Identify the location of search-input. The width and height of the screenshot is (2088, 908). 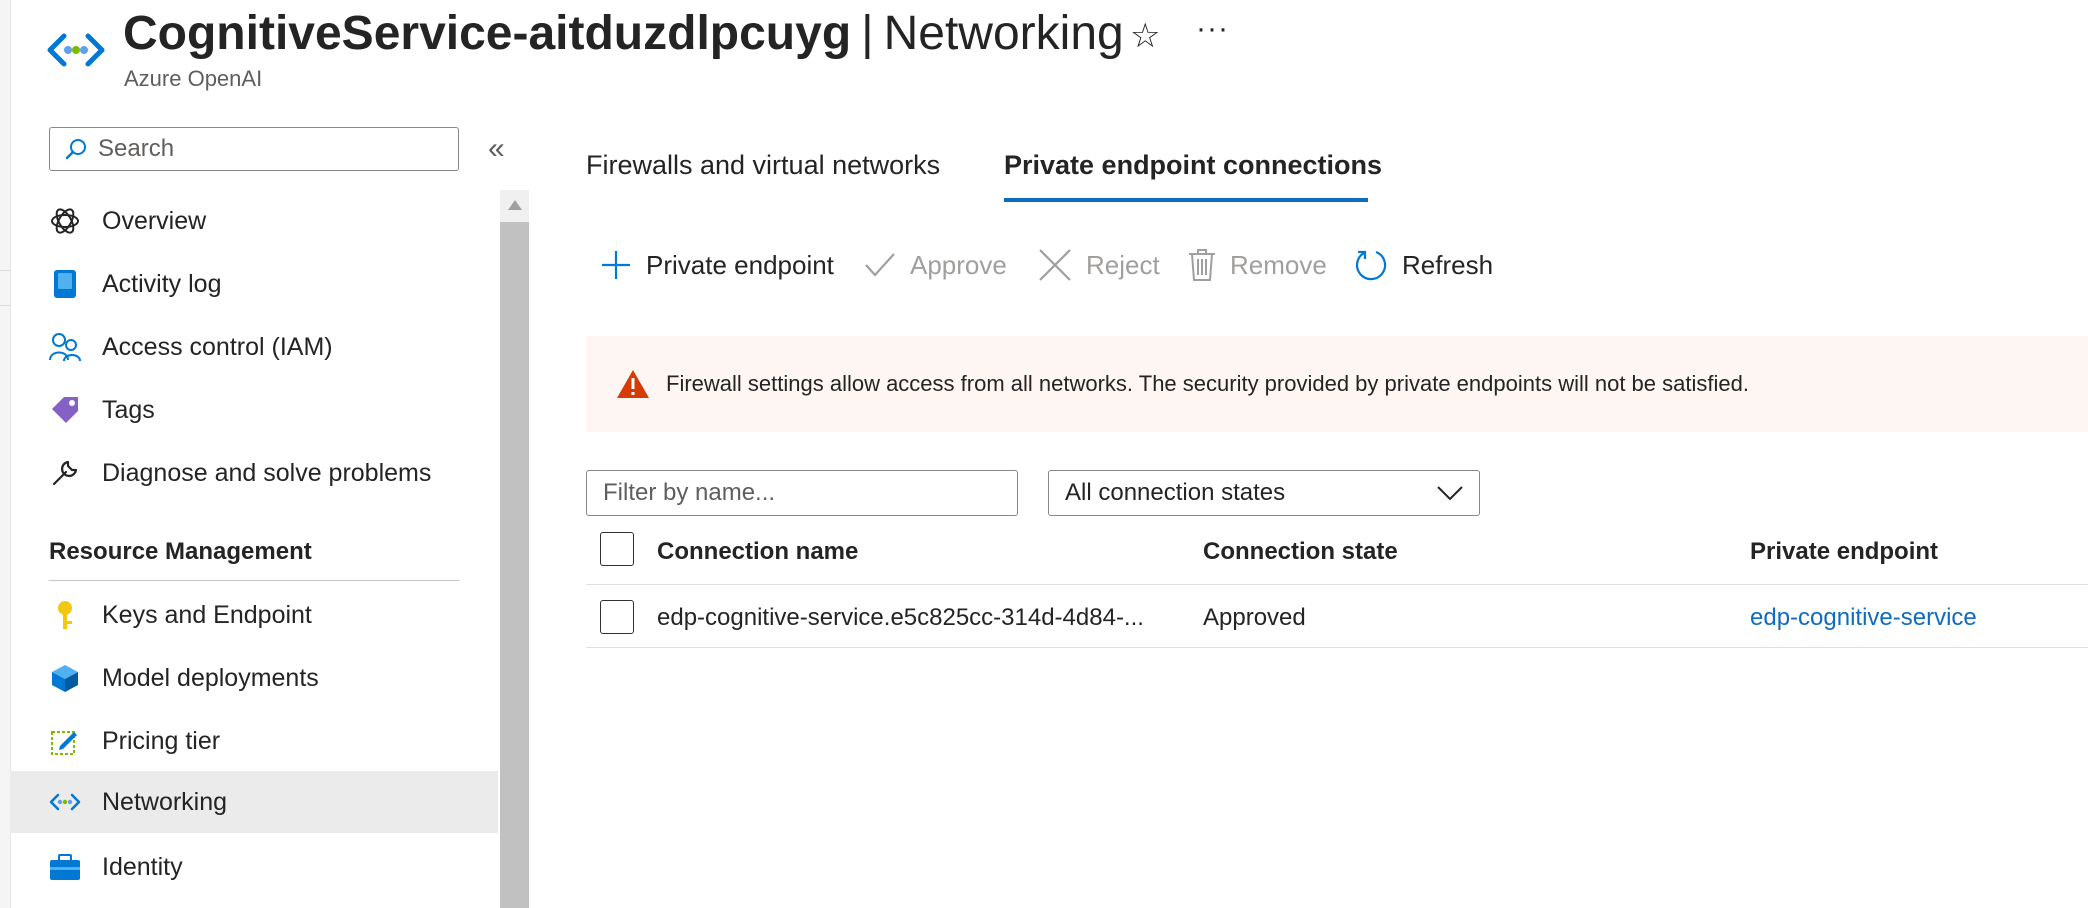
(268, 149).